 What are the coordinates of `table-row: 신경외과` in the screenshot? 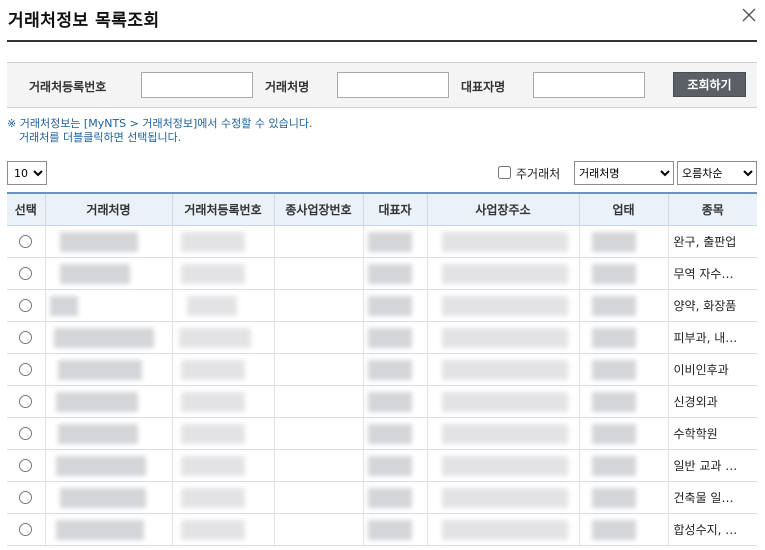 It's located at (382, 401).